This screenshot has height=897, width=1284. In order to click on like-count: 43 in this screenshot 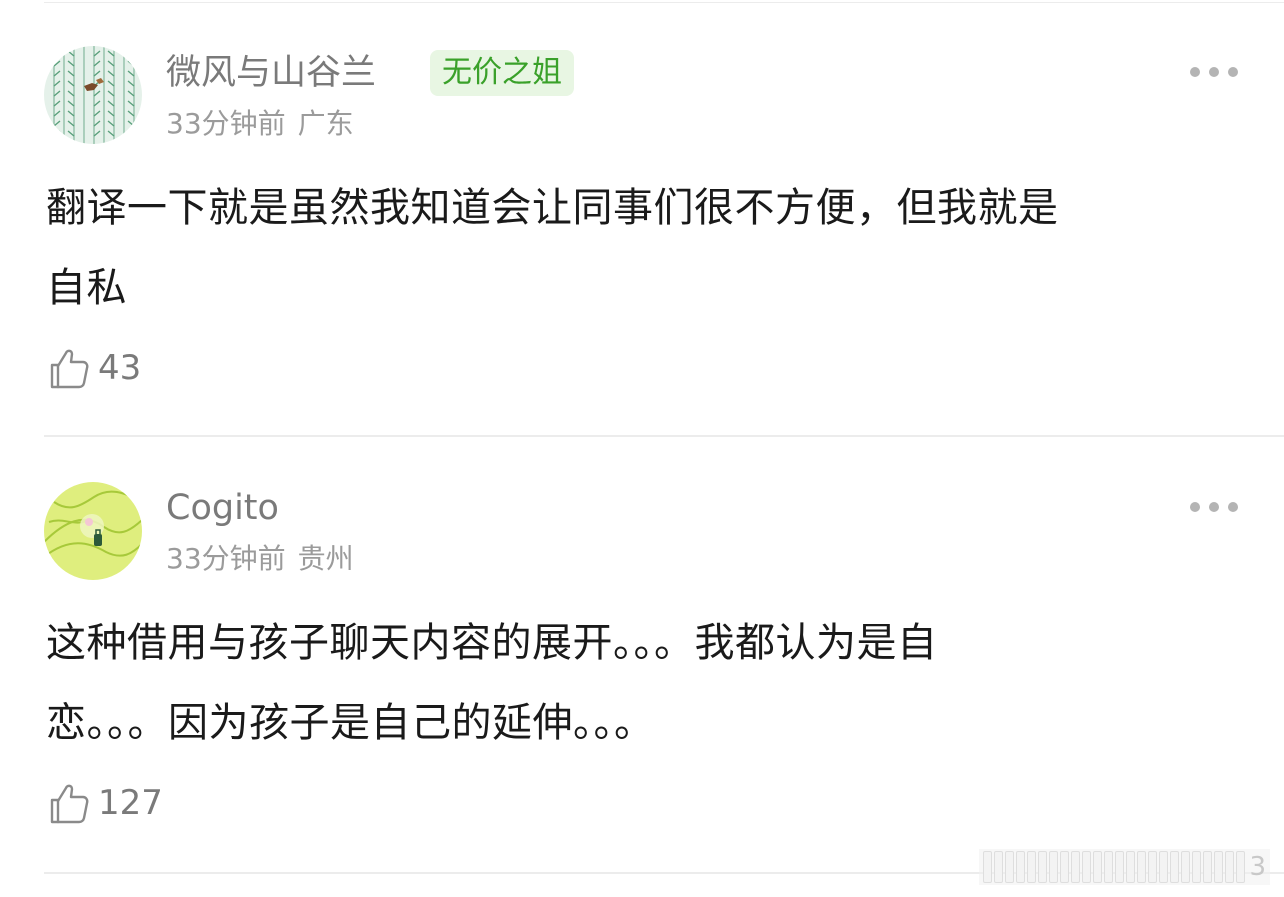, I will do `click(120, 368)`.